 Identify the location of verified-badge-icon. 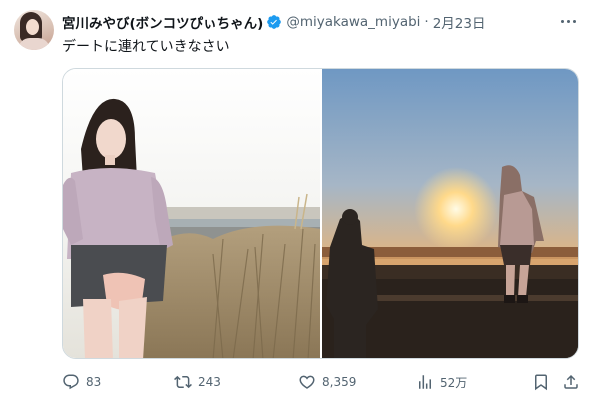
(274, 22).